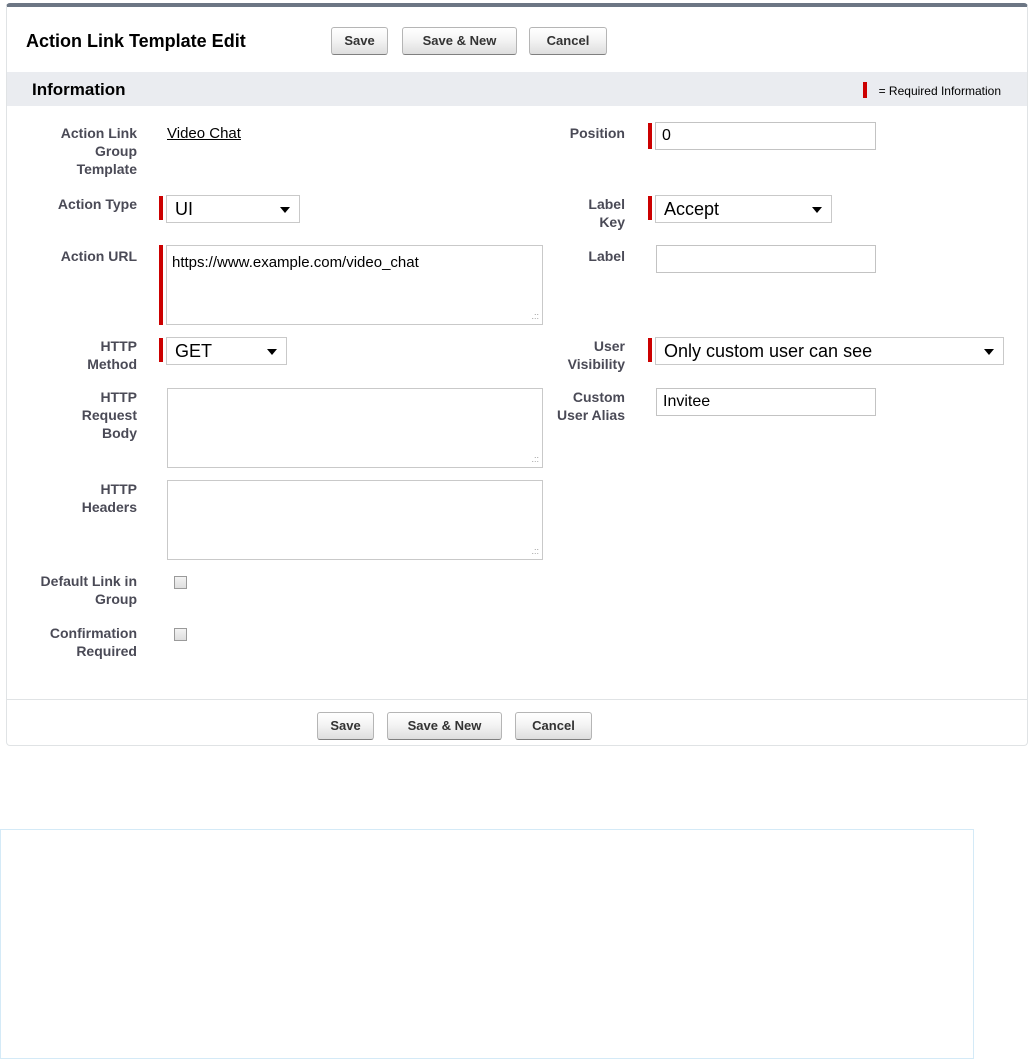 The height and width of the screenshot is (1059, 1035). What do you see at coordinates (180, 634) in the screenshot?
I see `confirmation-required-checkbox` at bounding box center [180, 634].